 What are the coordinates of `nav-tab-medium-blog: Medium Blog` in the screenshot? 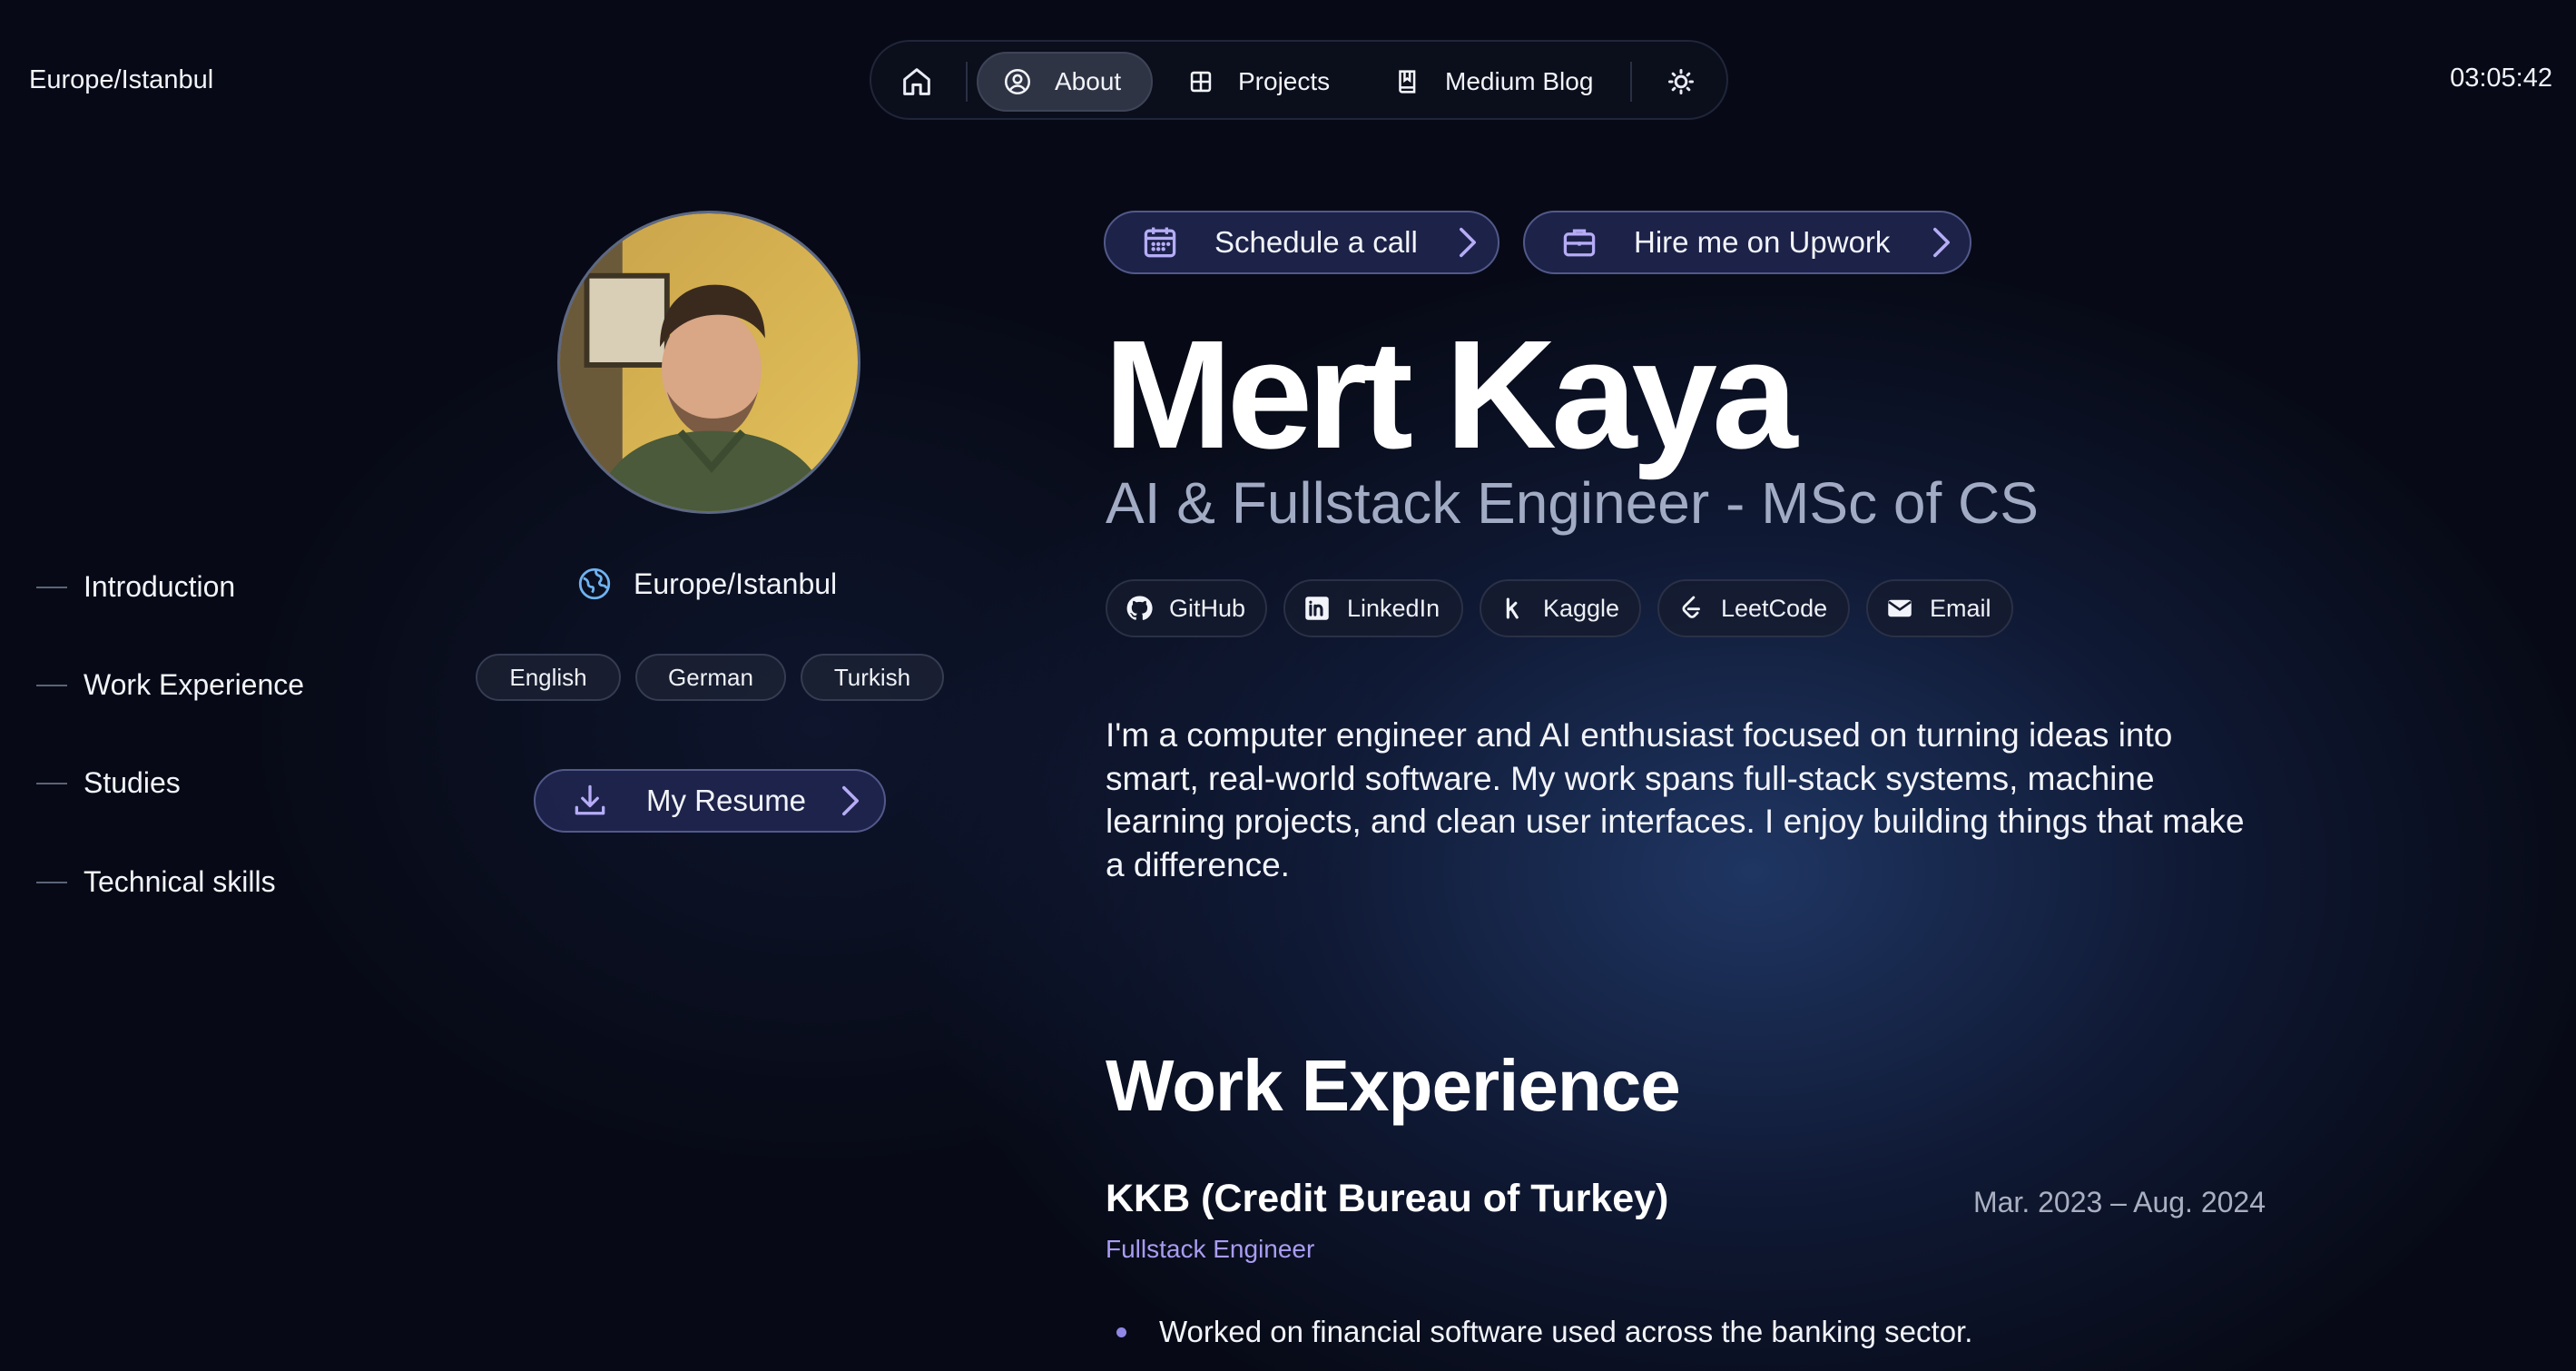 It's located at (1492, 82).